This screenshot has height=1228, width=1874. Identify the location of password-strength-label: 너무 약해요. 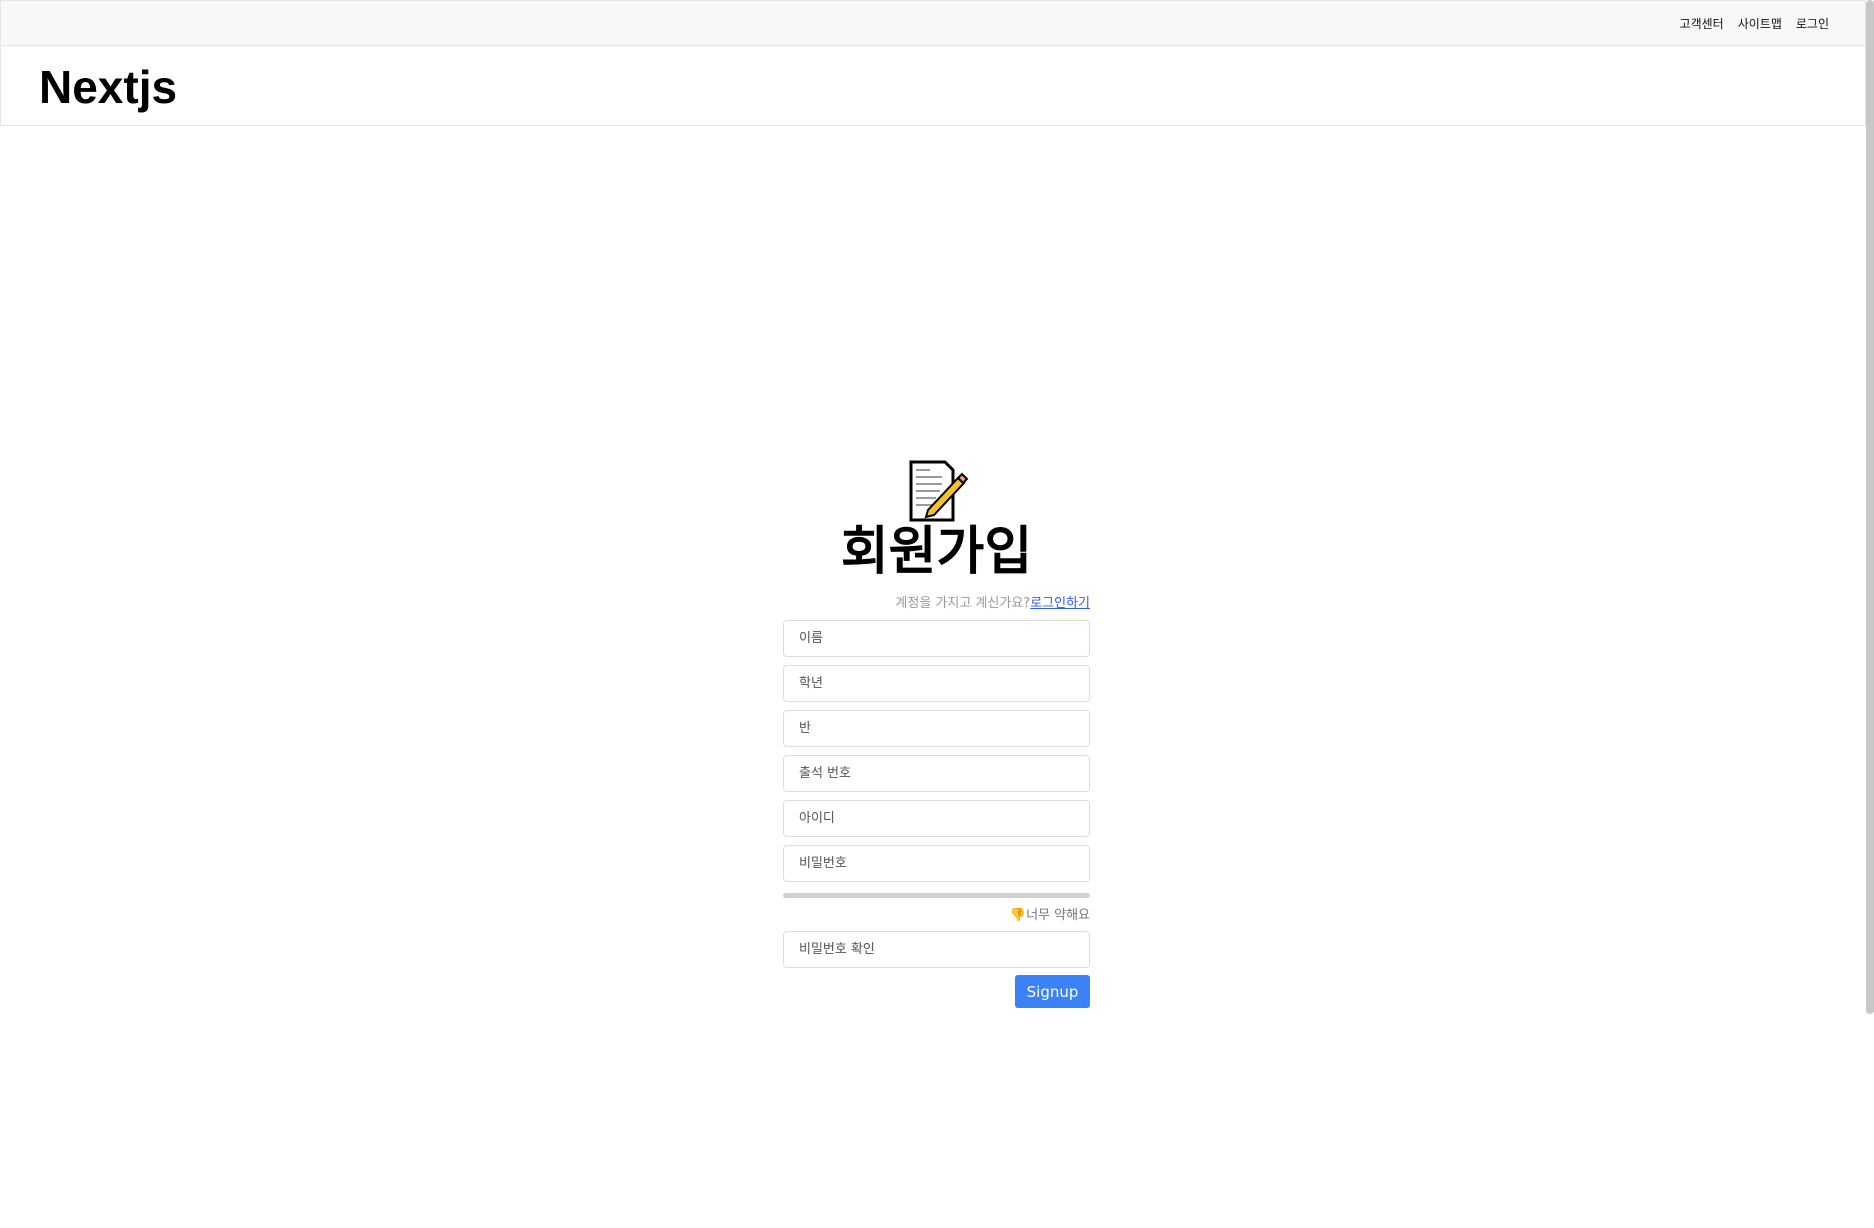
(1058, 915).